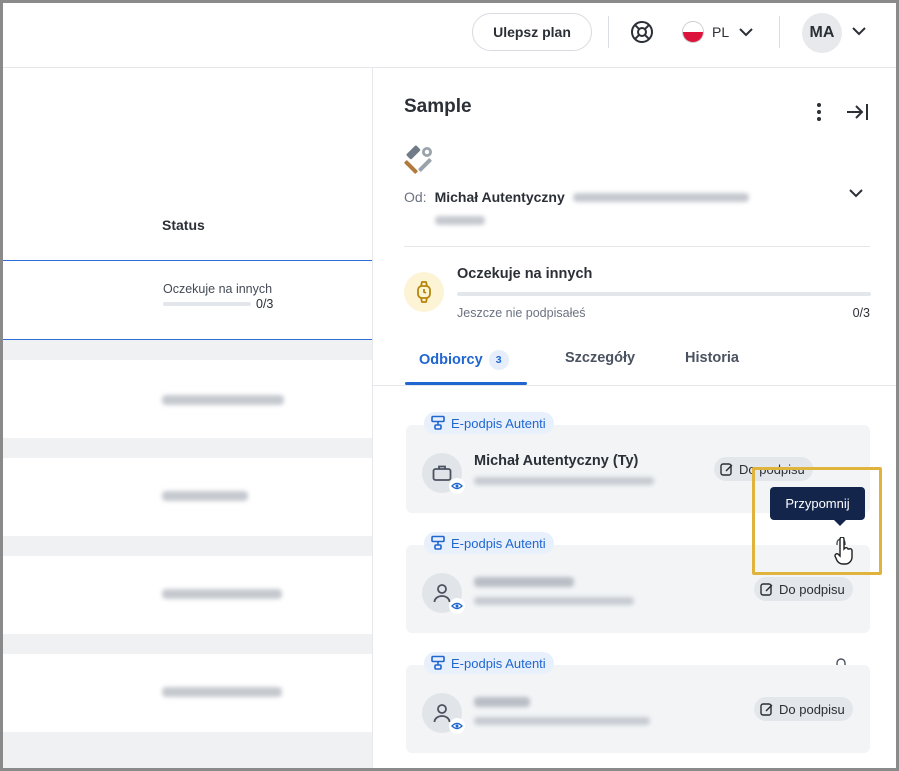 Image resolution: width=899 pixels, height=771 pixels. Describe the element at coordinates (664, 294) in the screenshot. I see `signing-progress-bar` at that location.